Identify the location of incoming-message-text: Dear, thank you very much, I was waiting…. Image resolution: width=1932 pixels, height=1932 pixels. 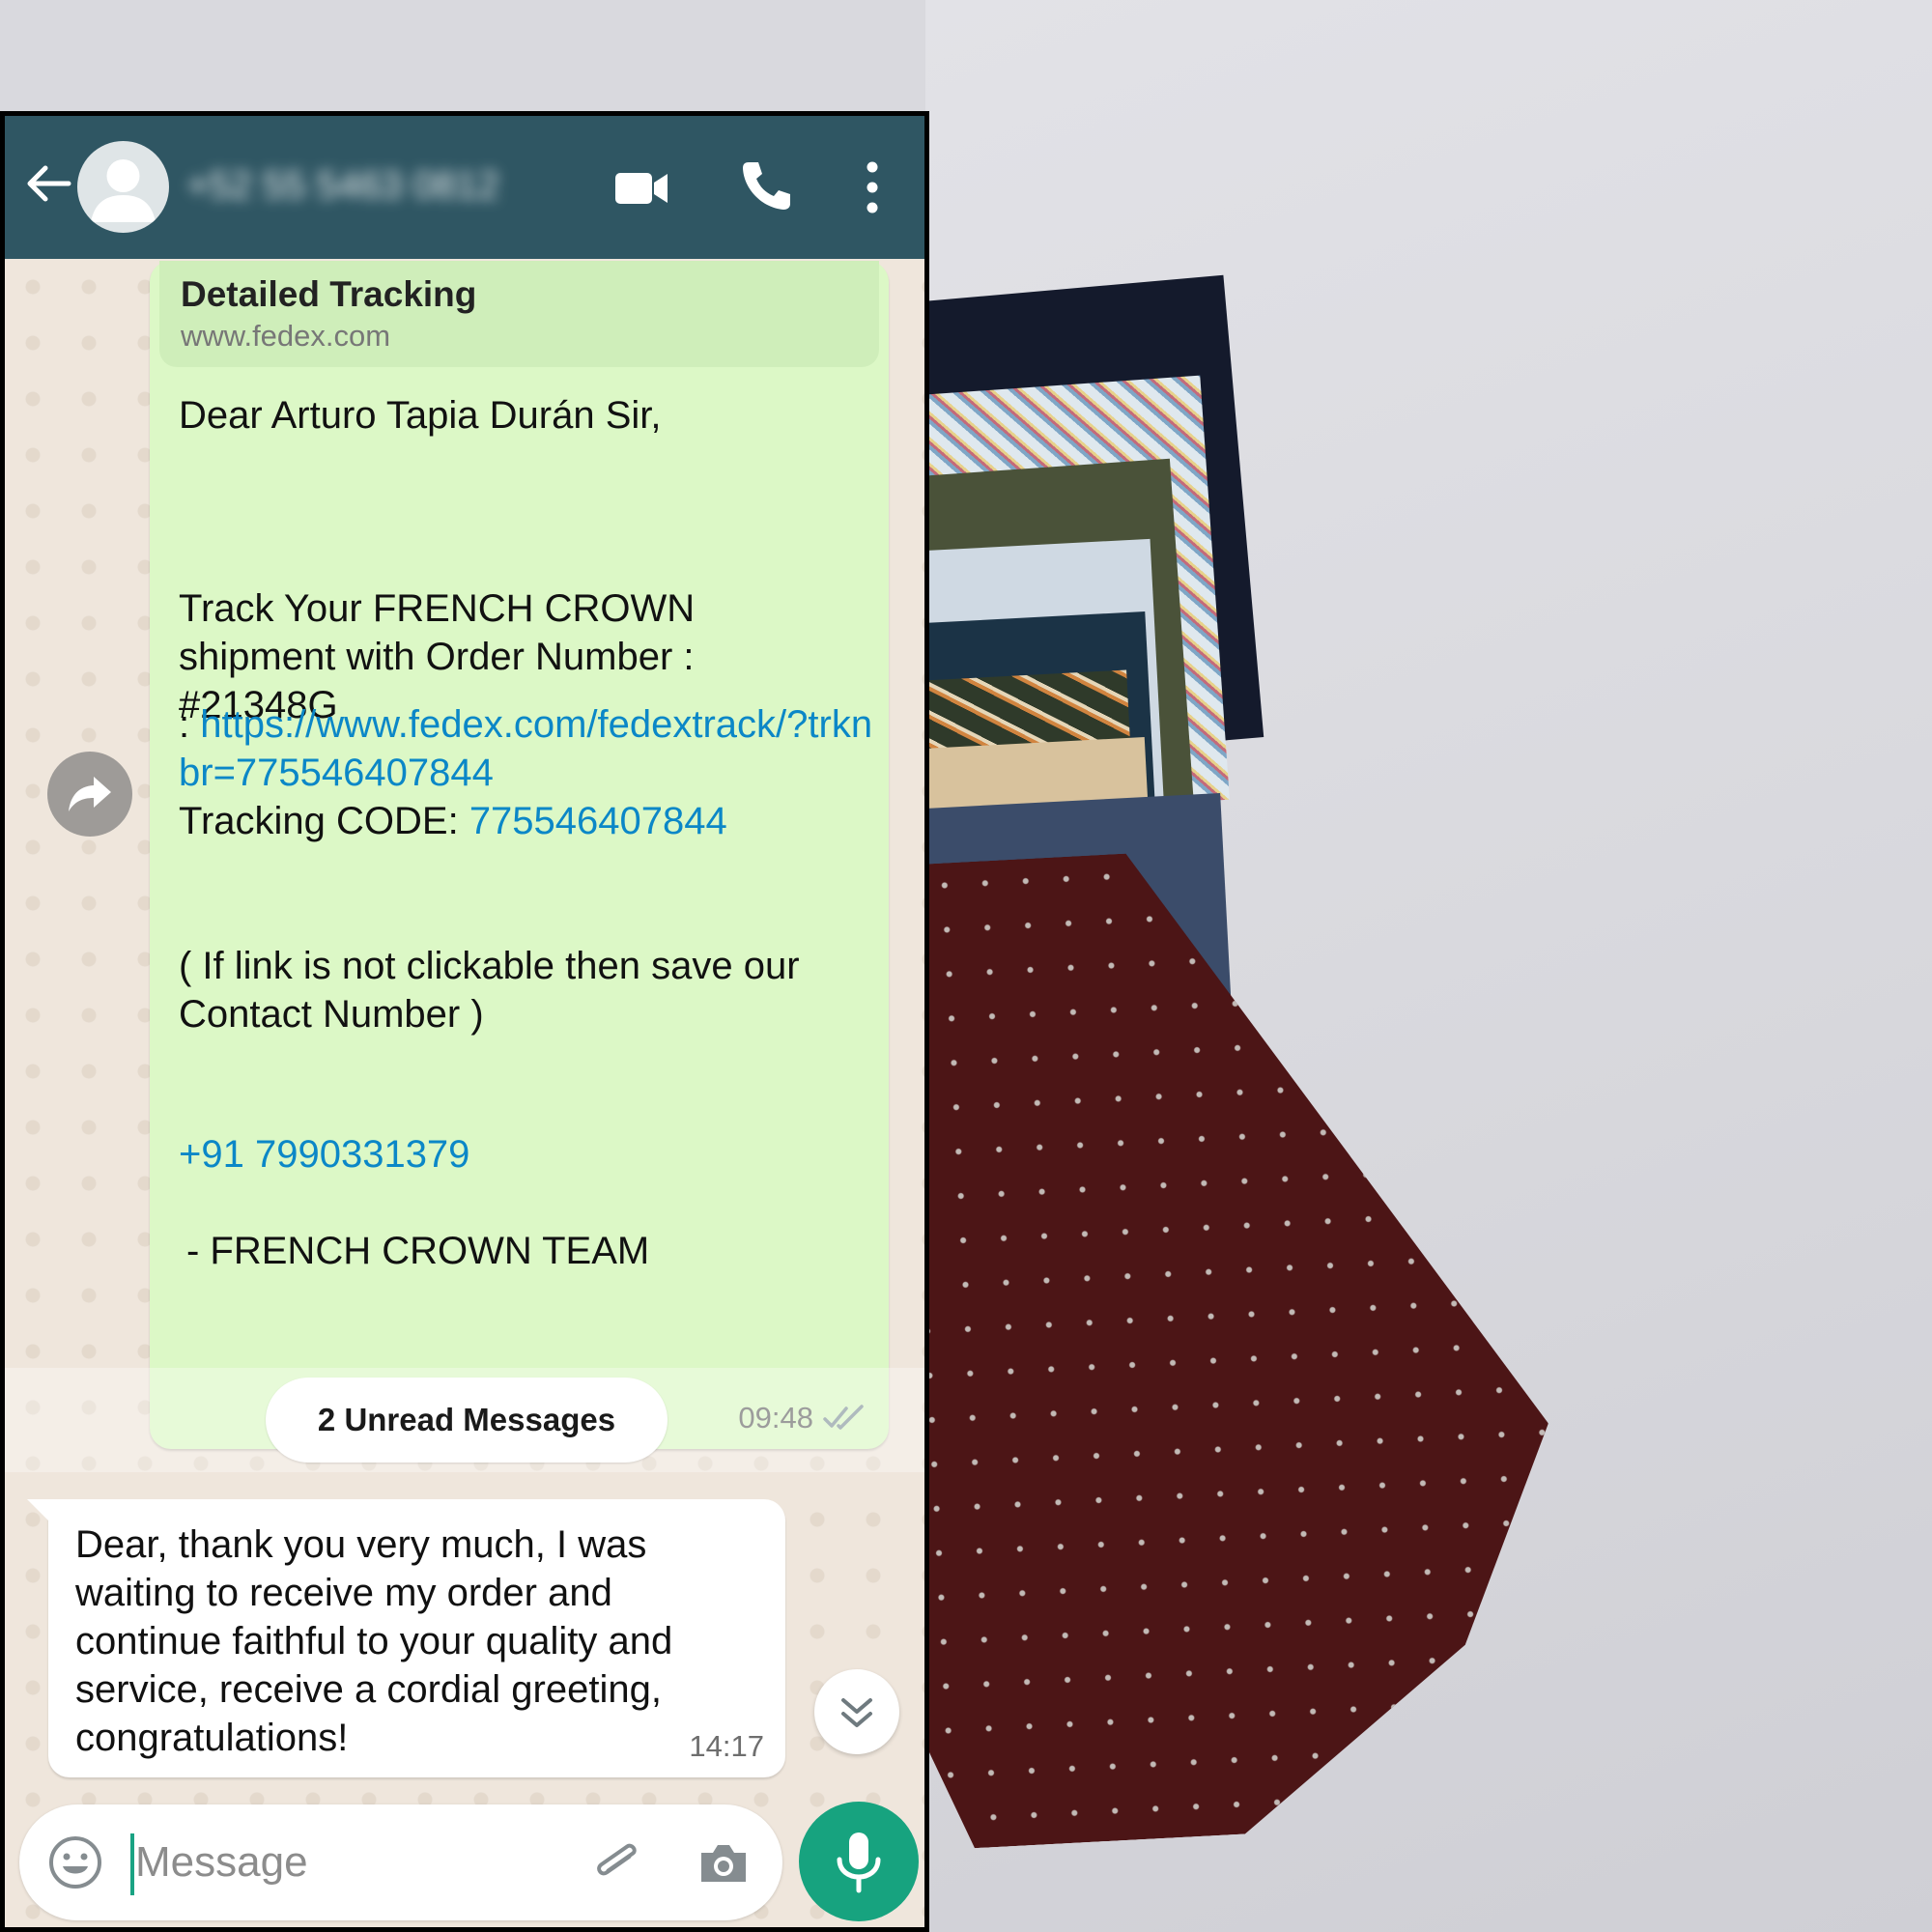
(379, 1641).